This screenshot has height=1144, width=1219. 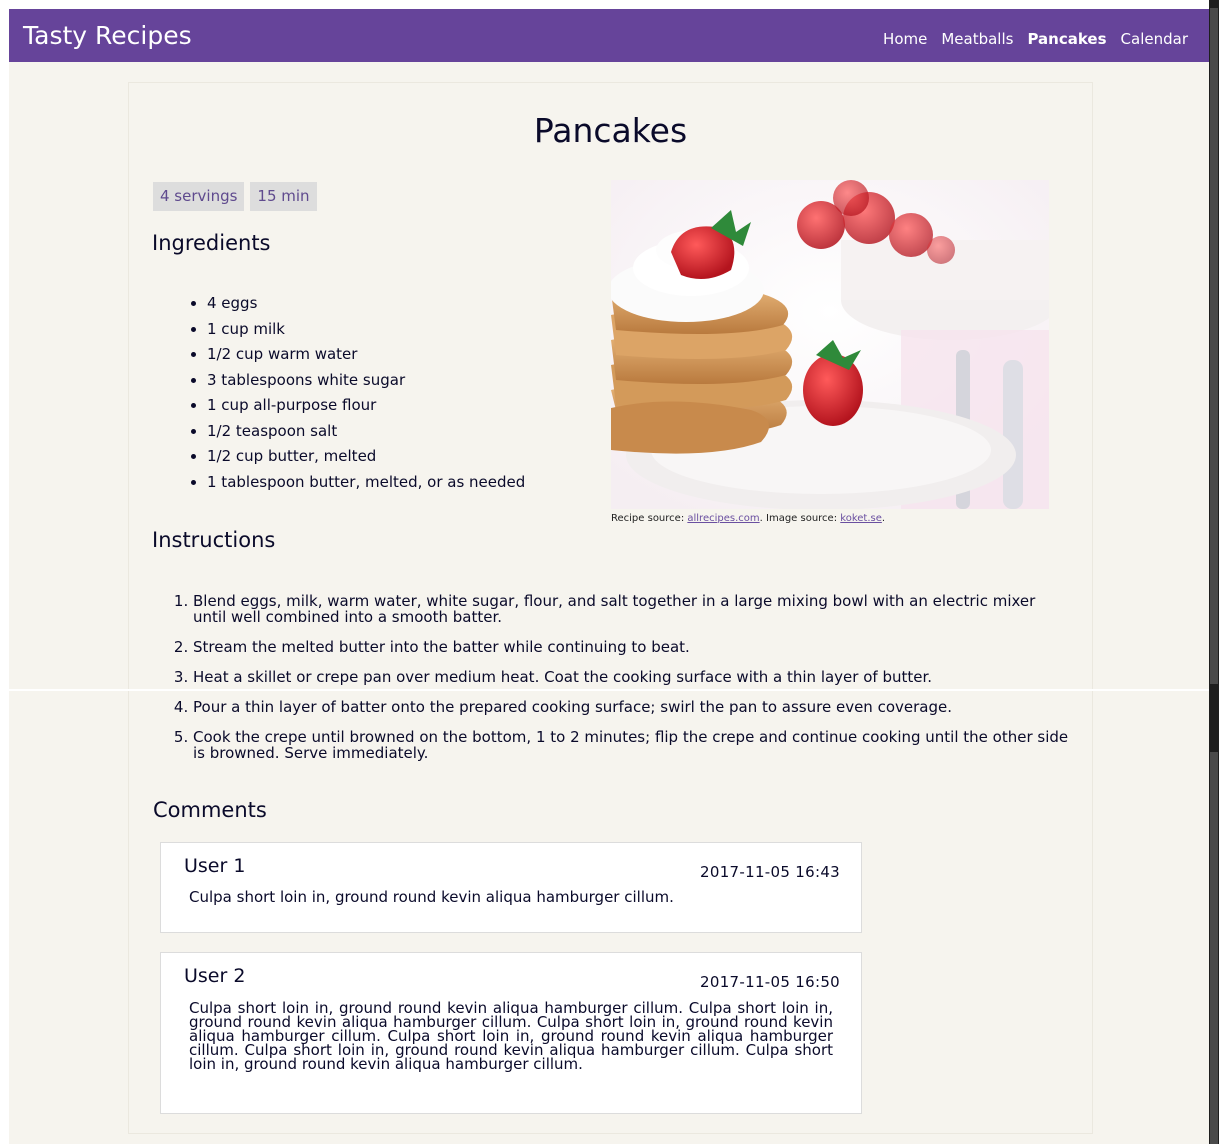 I want to click on pancakes-photo, so click(x=830, y=344).